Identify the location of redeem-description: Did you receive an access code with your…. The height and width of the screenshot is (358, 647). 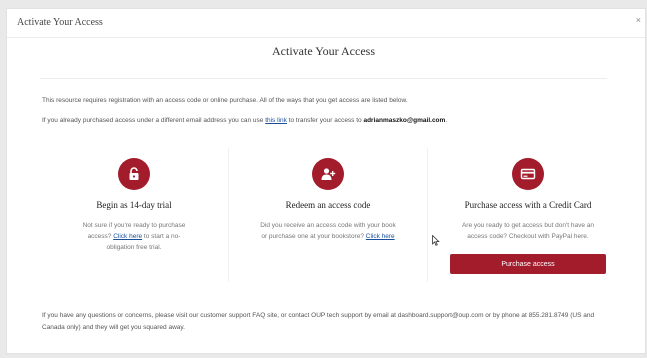
(328, 231).